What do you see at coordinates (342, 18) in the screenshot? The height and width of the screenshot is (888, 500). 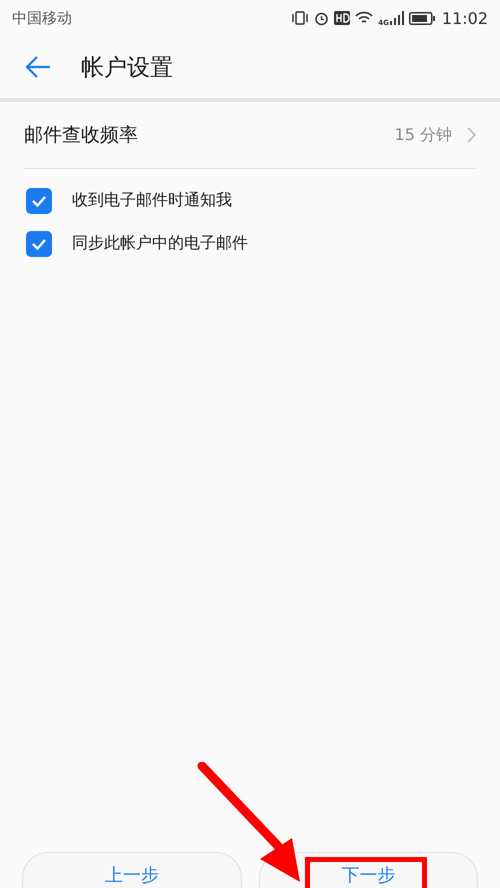 I see `hd-icon` at bounding box center [342, 18].